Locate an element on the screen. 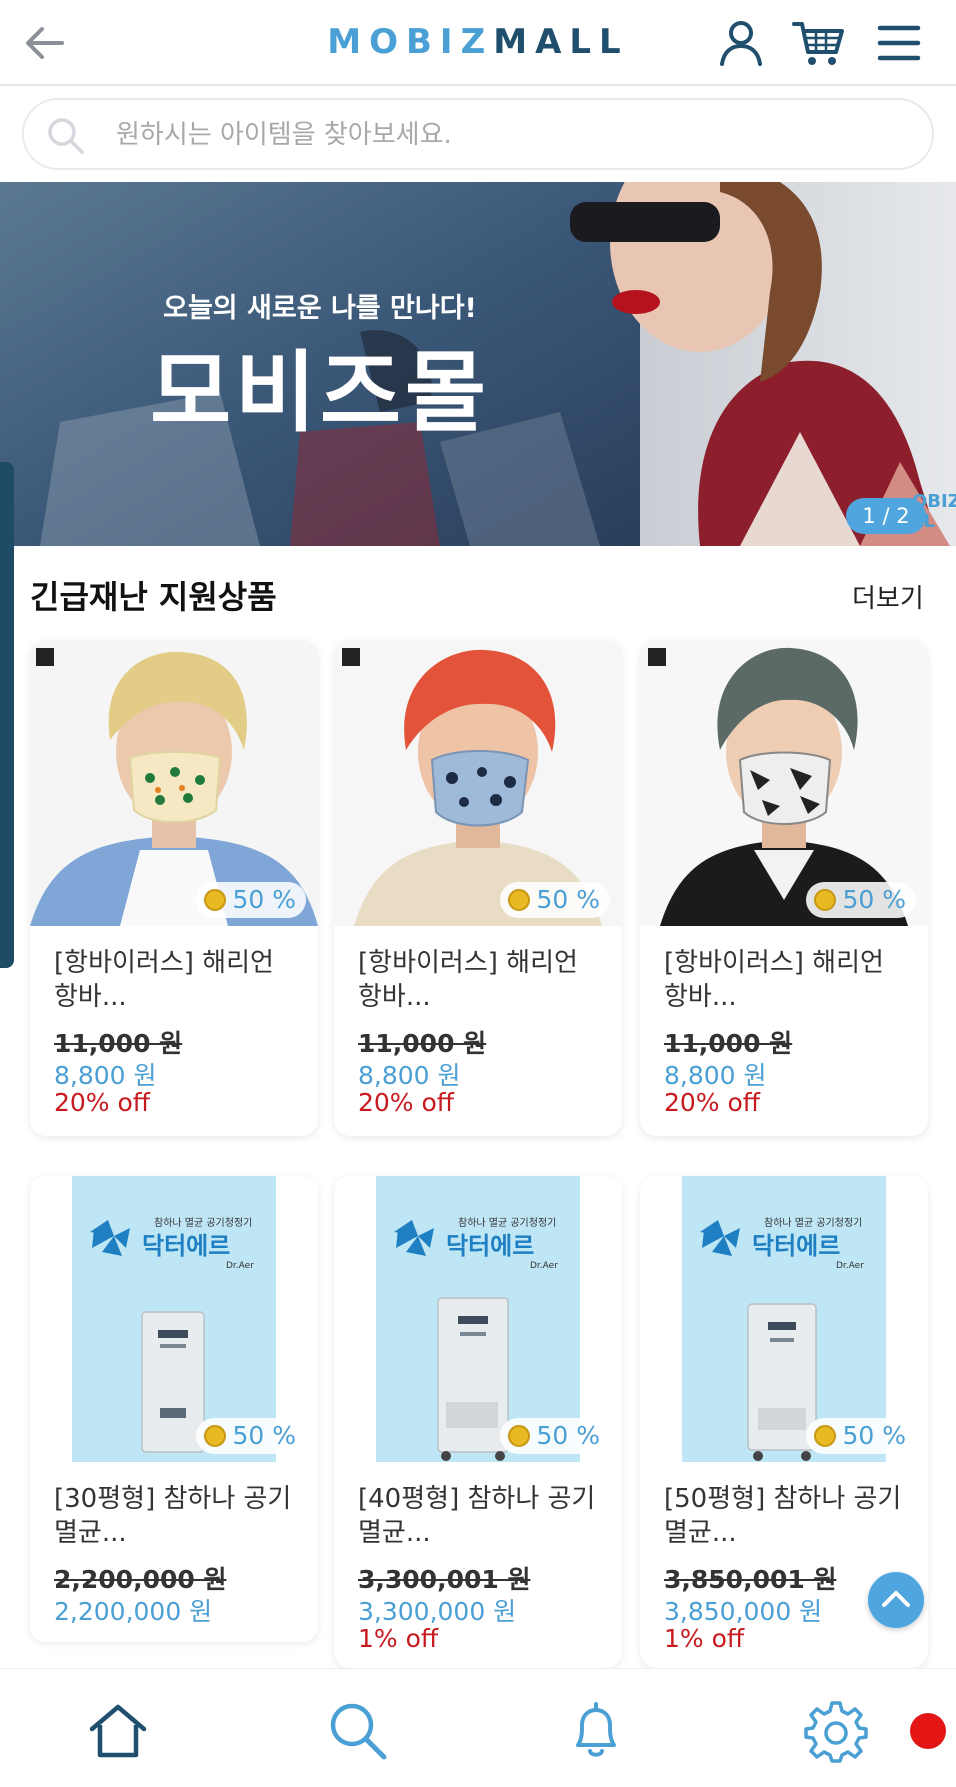  bell-icon is located at coordinates (596, 1729).